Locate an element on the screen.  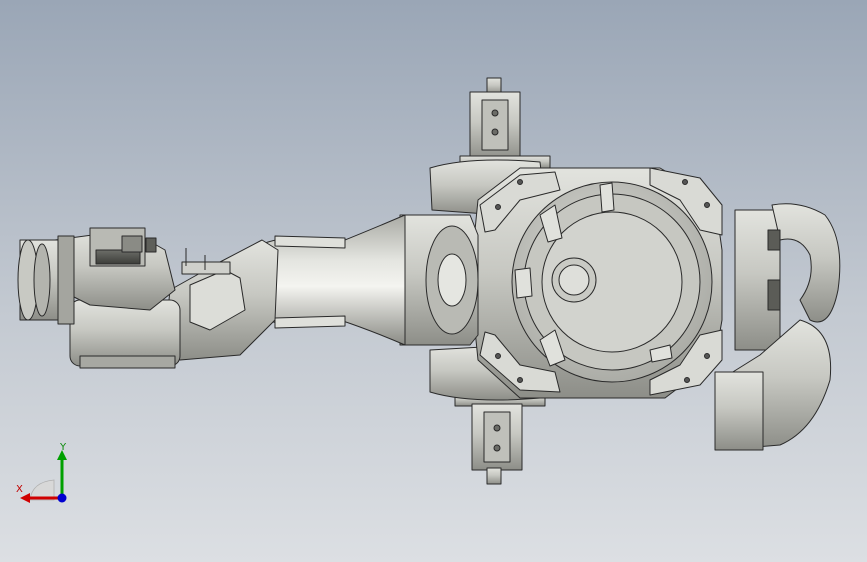
y-axis-label: Y is located at coordinates (63, 447).